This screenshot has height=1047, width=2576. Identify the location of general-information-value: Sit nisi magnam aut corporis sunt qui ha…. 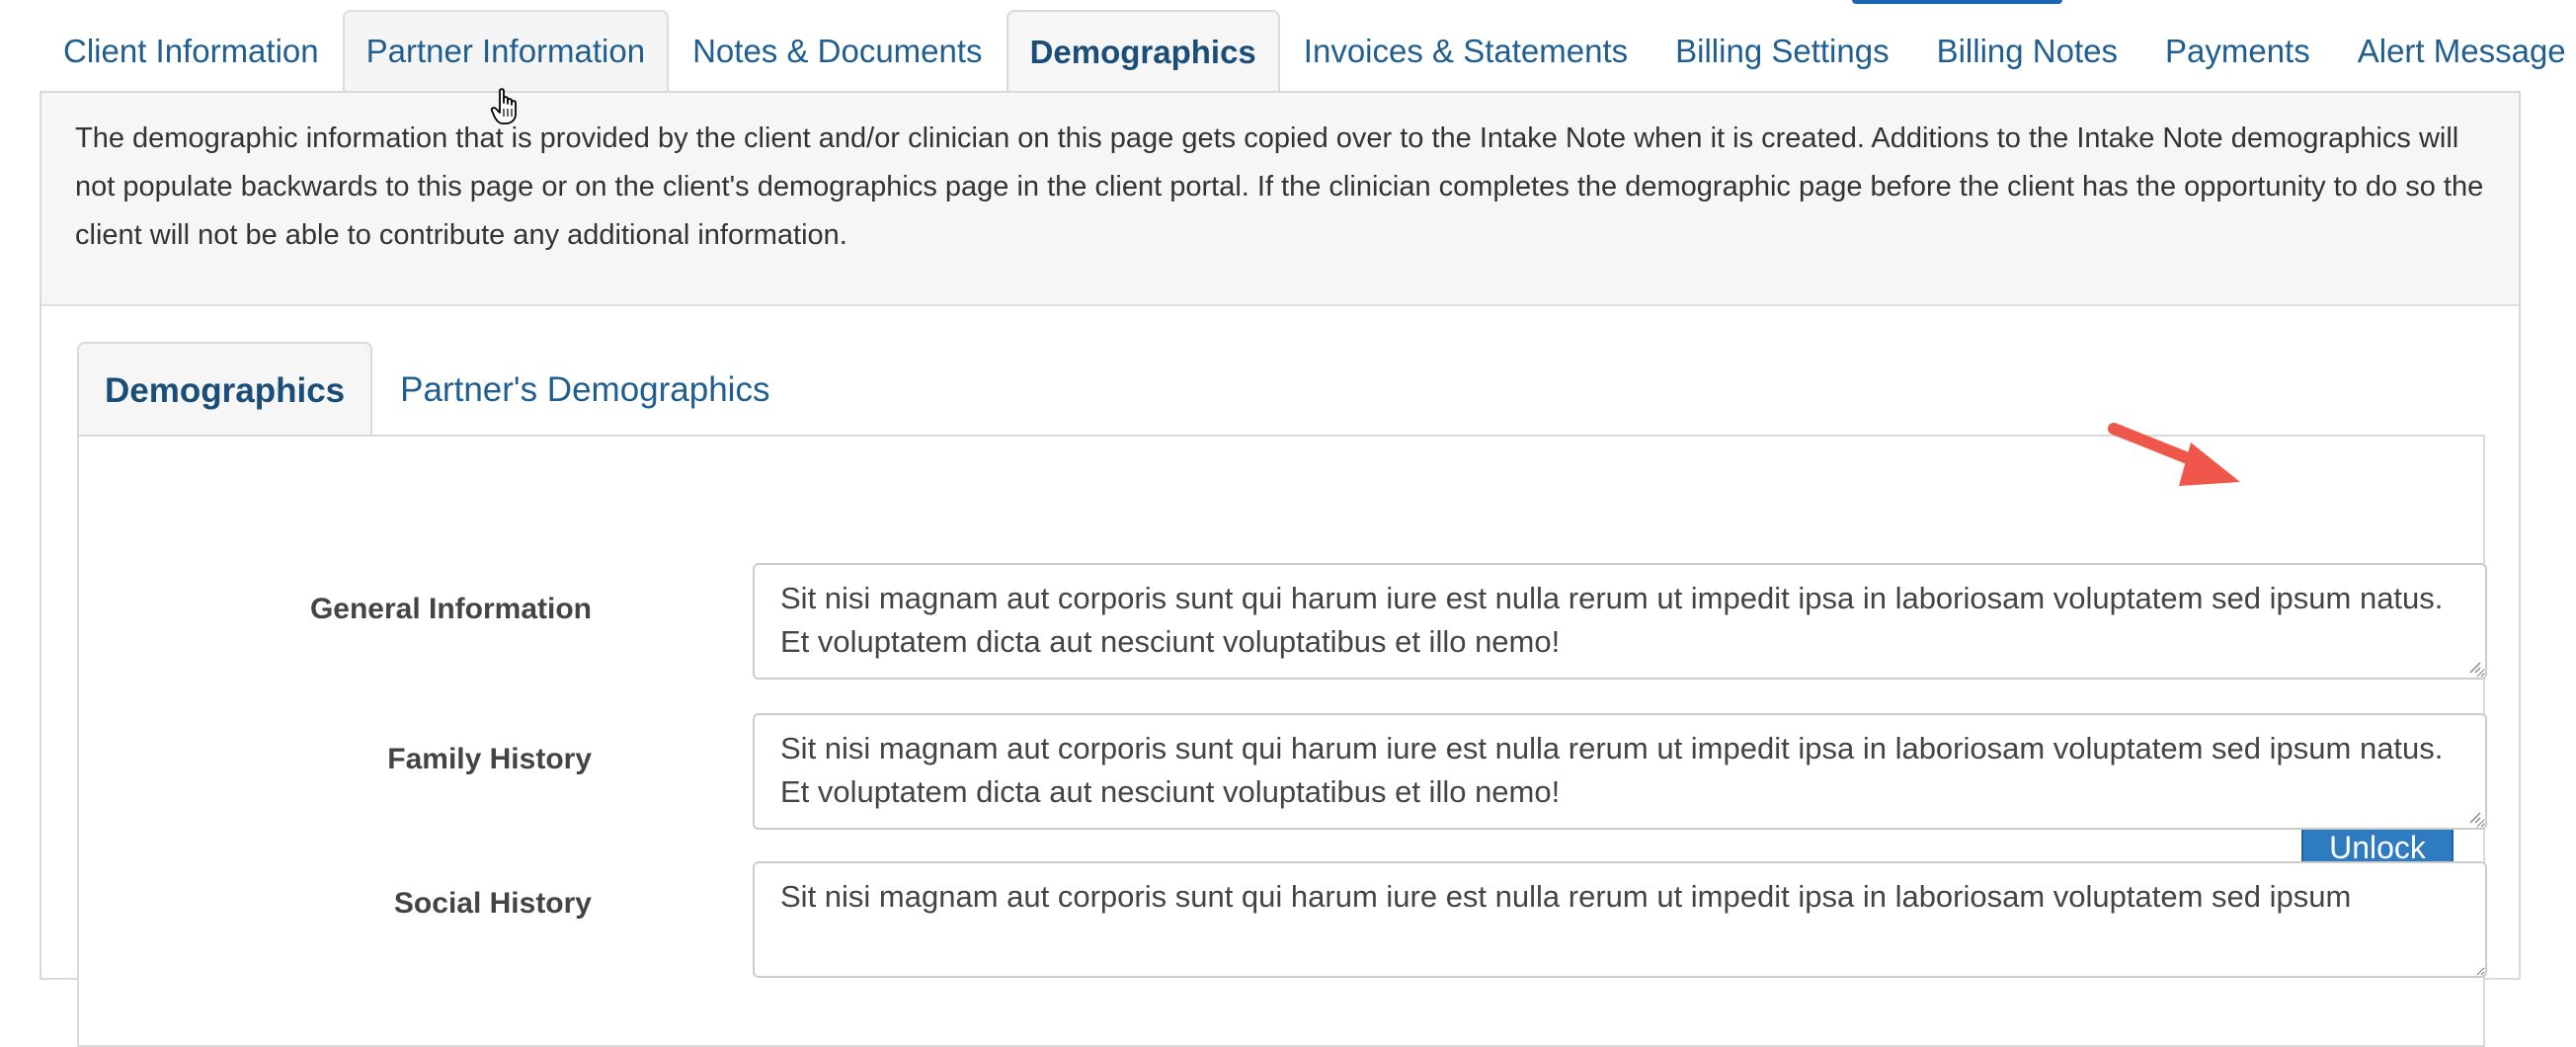
(1612, 620).